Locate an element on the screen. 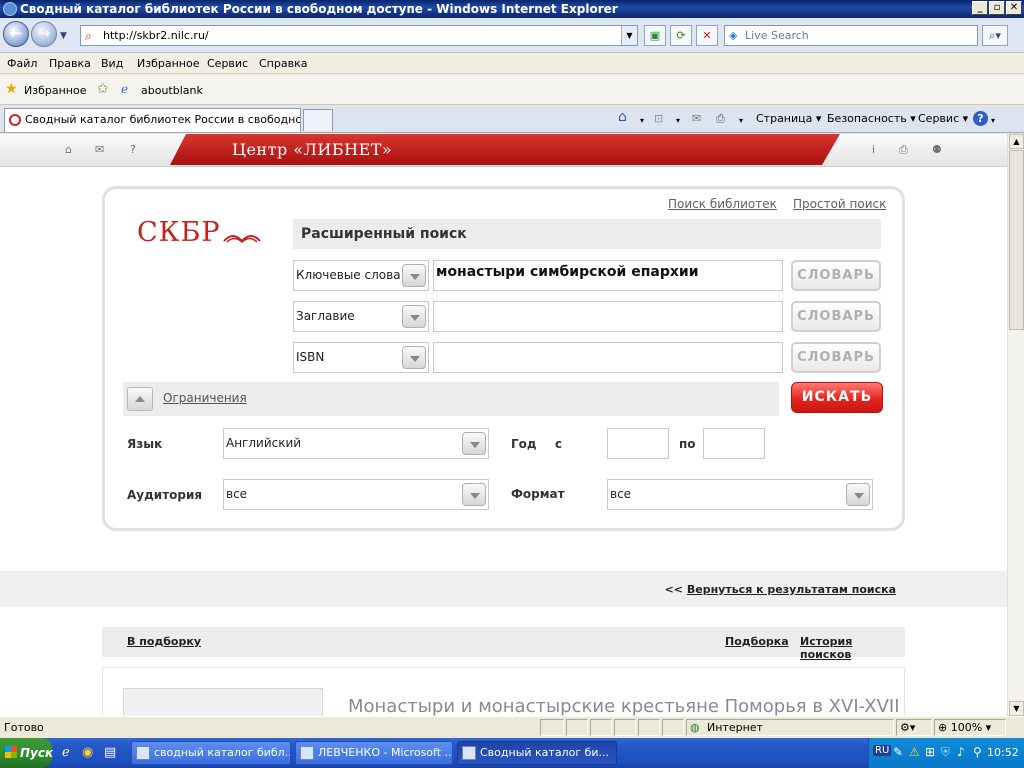  history-dropdown-icon: ▼ is located at coordinates (63, 36).